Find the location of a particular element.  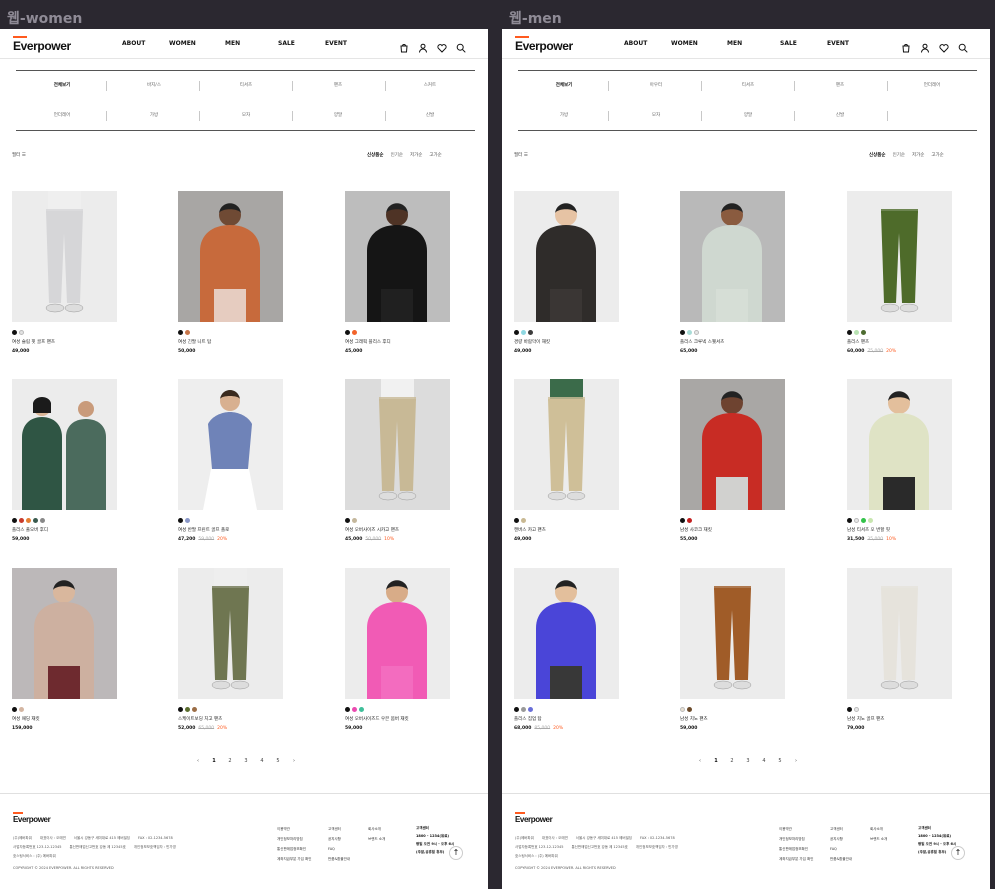

heart-icon is located at coordinates (944, 45).